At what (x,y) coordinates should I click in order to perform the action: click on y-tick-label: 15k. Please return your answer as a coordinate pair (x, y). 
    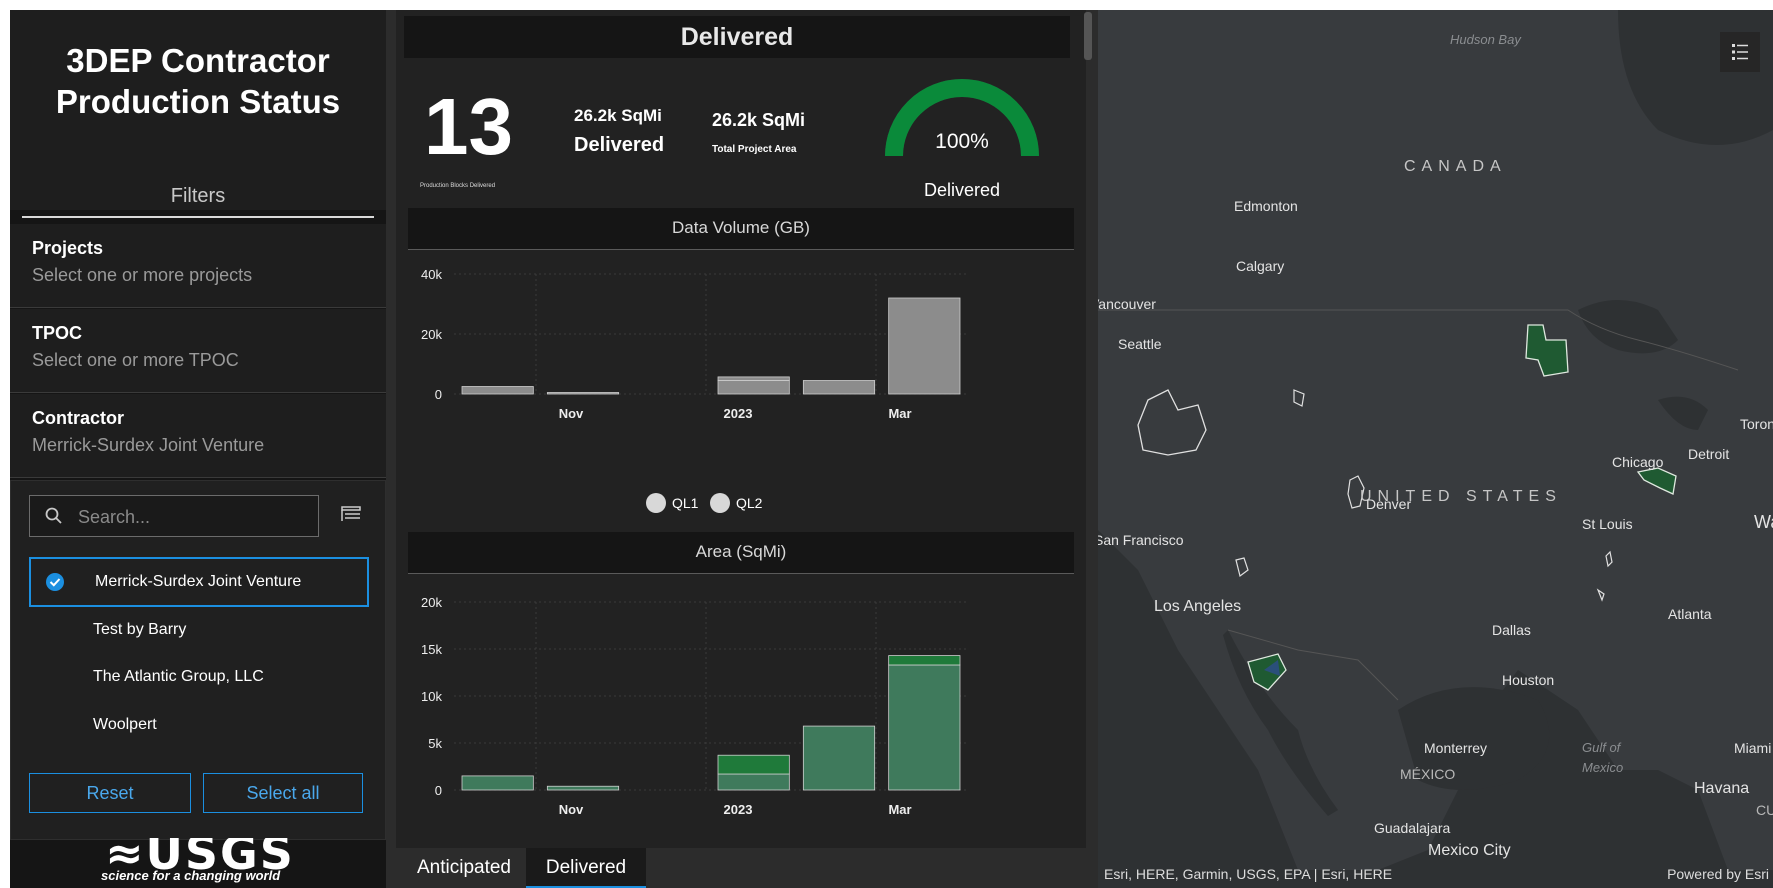
    Looking at the image, I should click on (431, 649).